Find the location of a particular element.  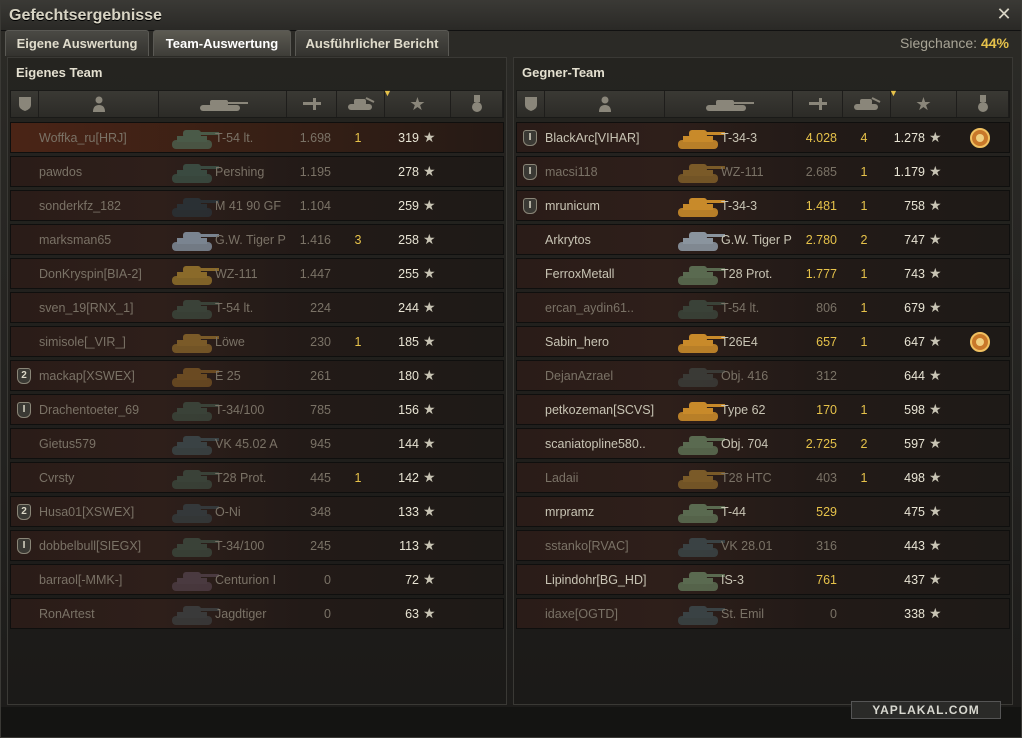

player-row: Gietus579 VK 45.02 A 945 144 ★ is located at coordinates (257, 443).